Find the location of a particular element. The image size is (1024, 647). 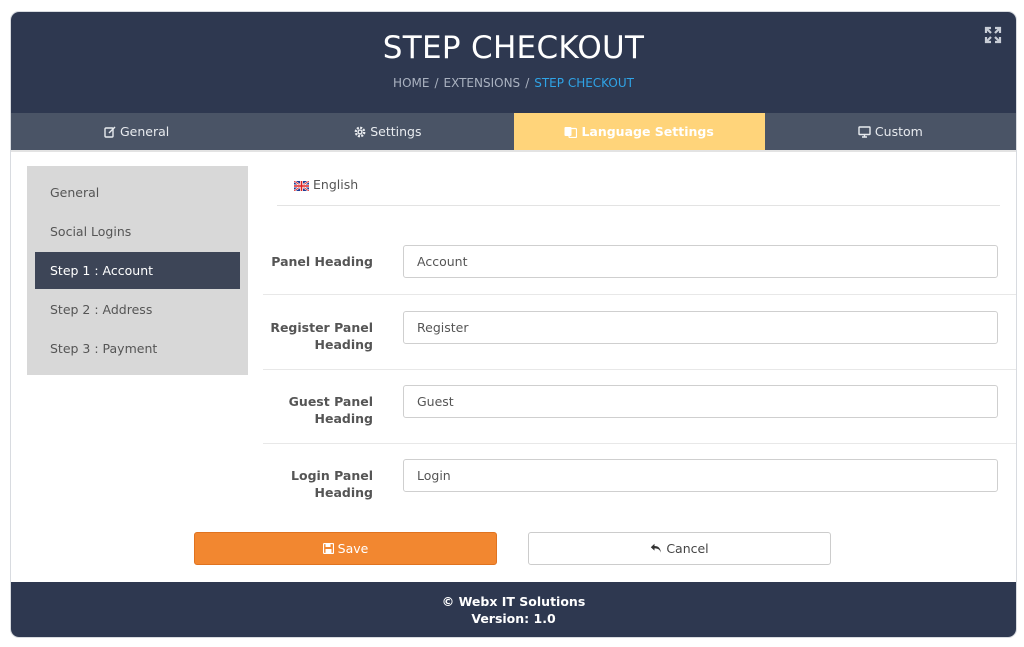

page-footer: © Webx IT Solutions Version: 1.0 is located at coordinates (513, 609).